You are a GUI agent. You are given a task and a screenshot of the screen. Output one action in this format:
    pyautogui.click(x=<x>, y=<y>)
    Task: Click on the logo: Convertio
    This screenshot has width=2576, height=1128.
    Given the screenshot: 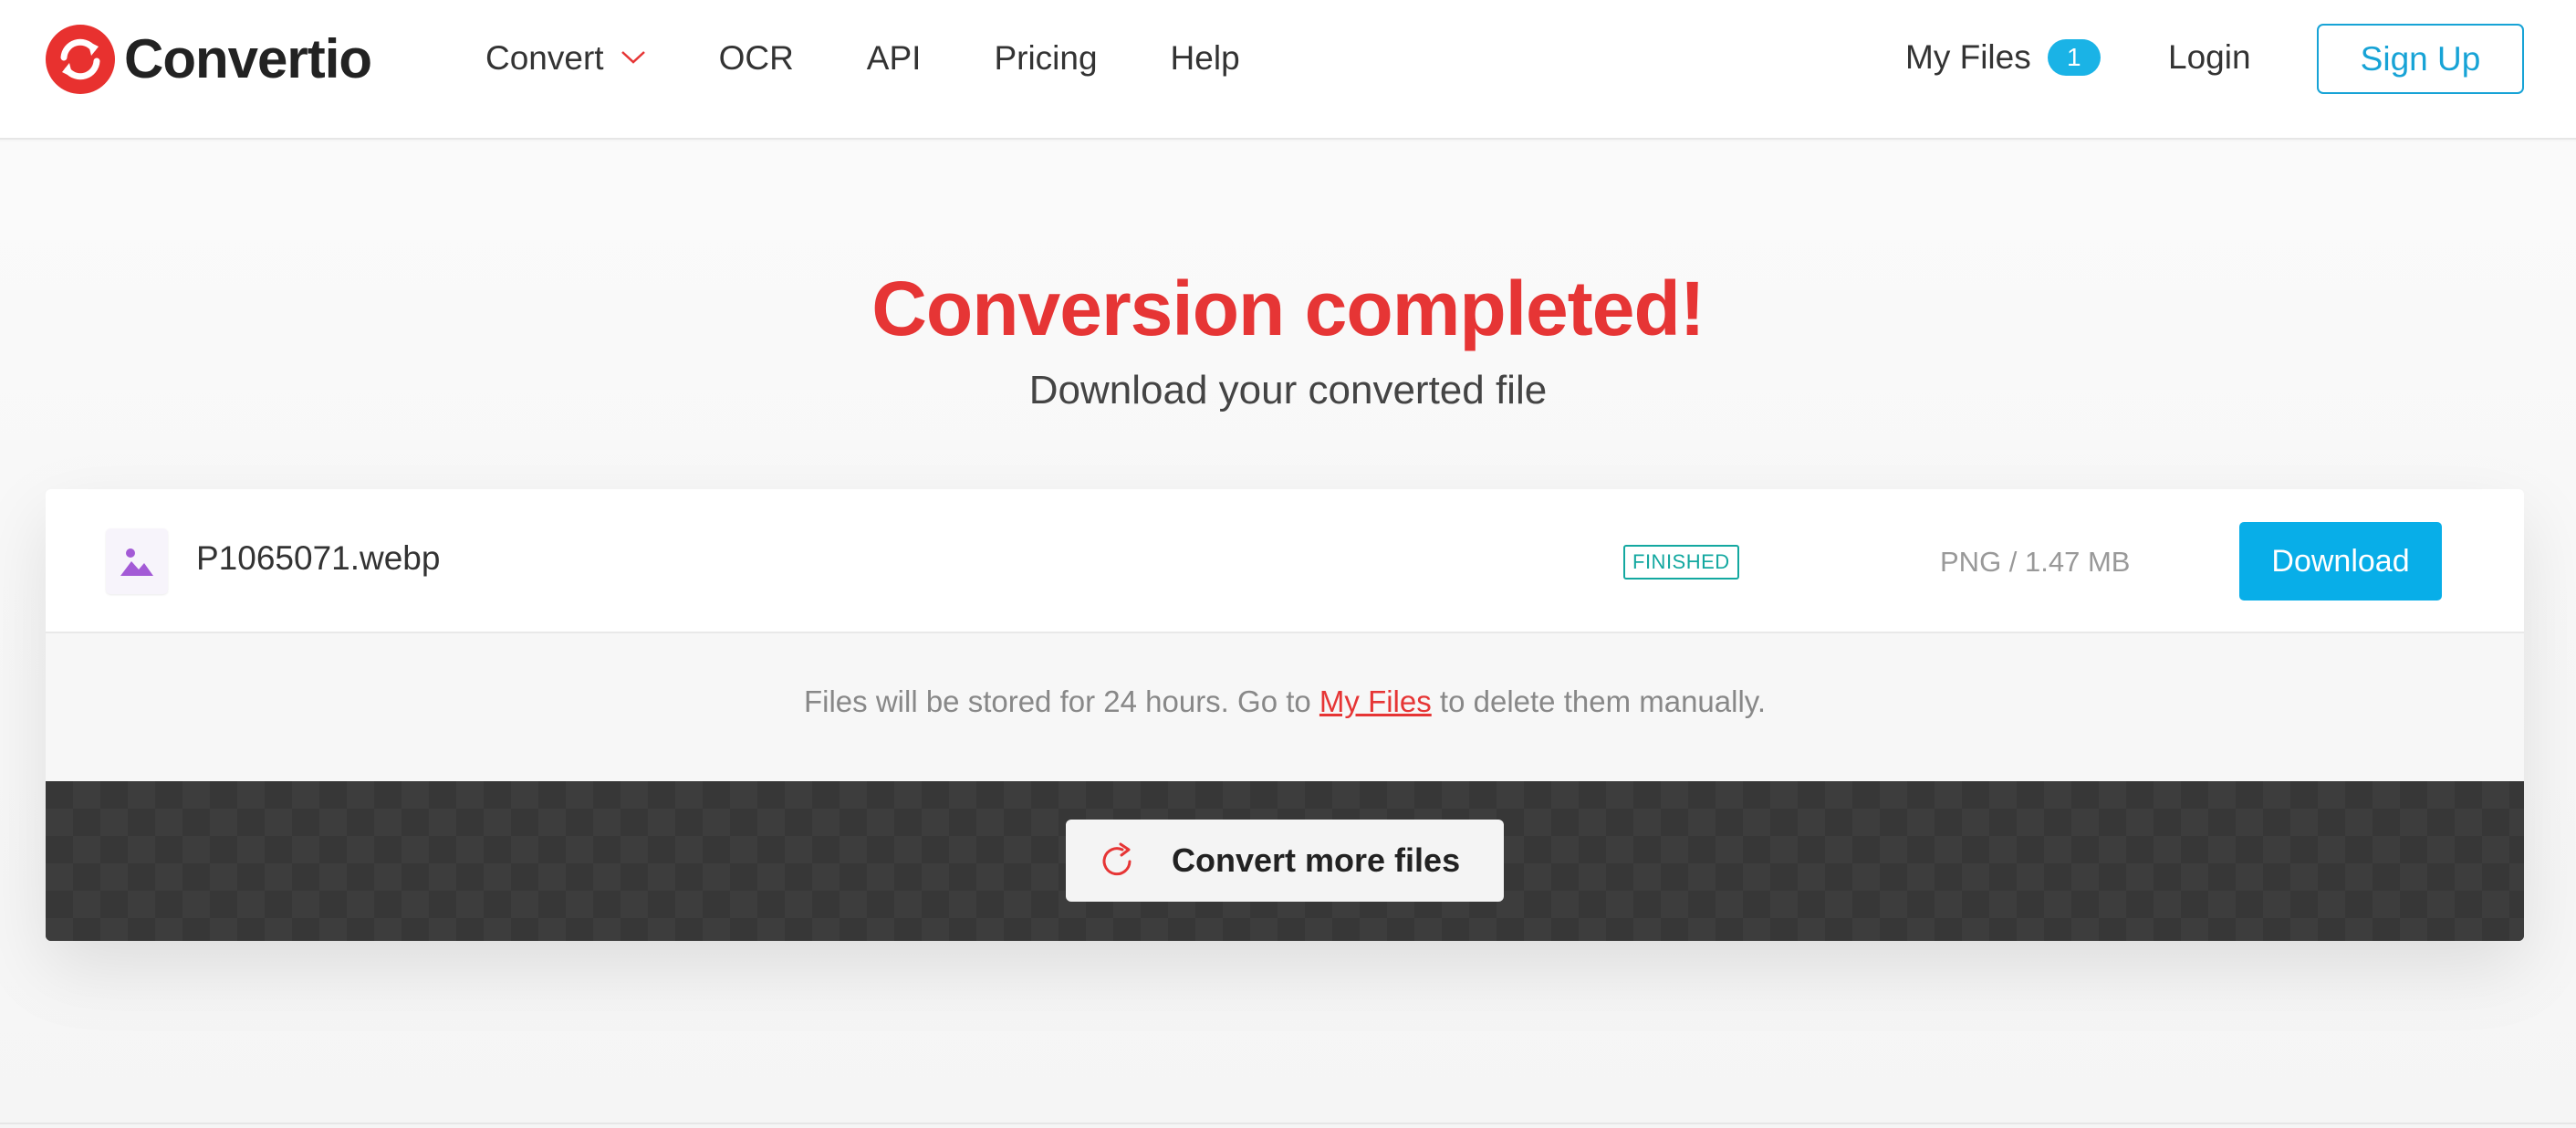 What is the action you would take?
    pyautogui.click(x=209, y=59)
    